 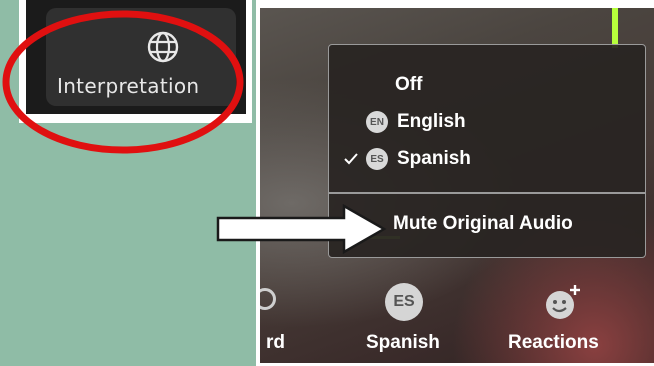 I want to click on pointer-arrow-icon, so click(x=301, y=229).